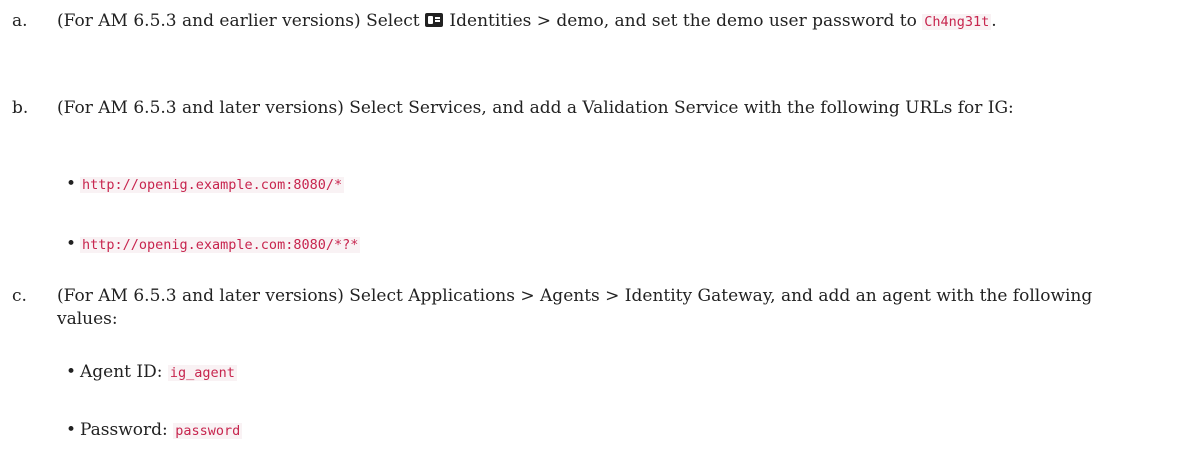 The width and height of the screenshot is (1192, 459). What do you see at coordinates (220, 245) in the screenshot?
I see `url-code: http://openig.example.com:8080/*?*` at bounding box center [220, 245].